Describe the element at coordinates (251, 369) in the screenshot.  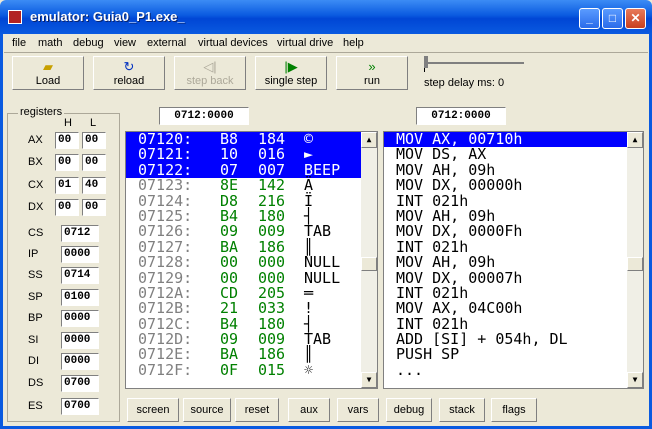
I see `memory-row: 0712F: 0F 015 ☼` at that location.